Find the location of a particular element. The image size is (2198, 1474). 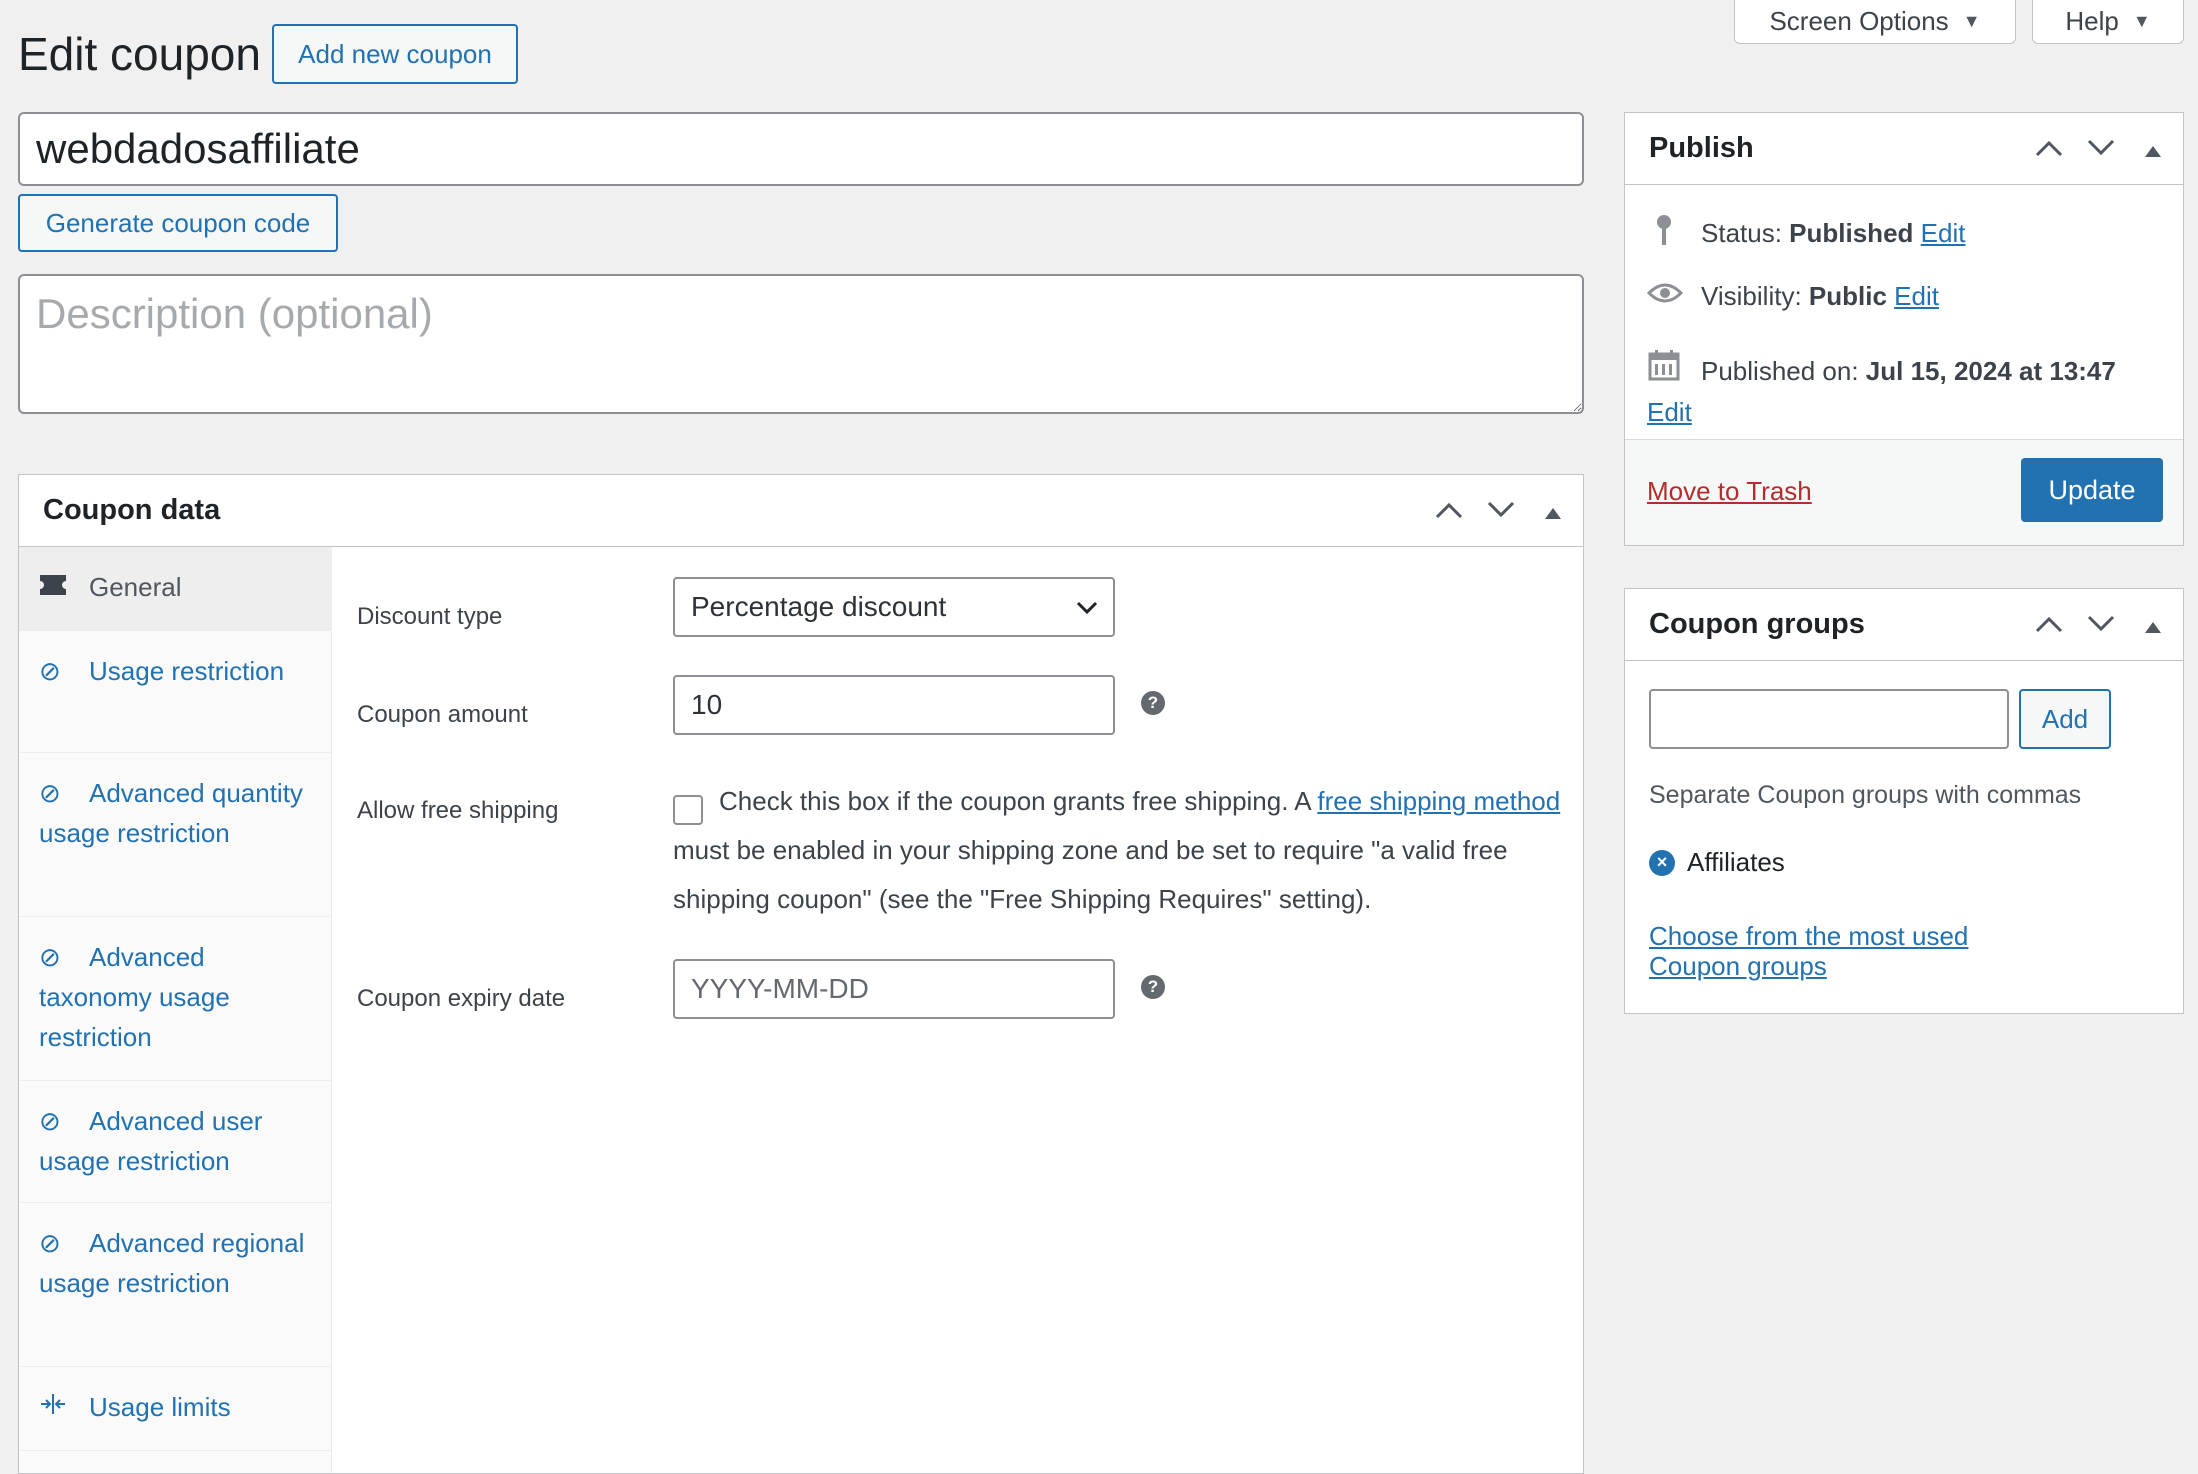

publish-actions: Move to Trash Update is located at coordinates (1904, 492).